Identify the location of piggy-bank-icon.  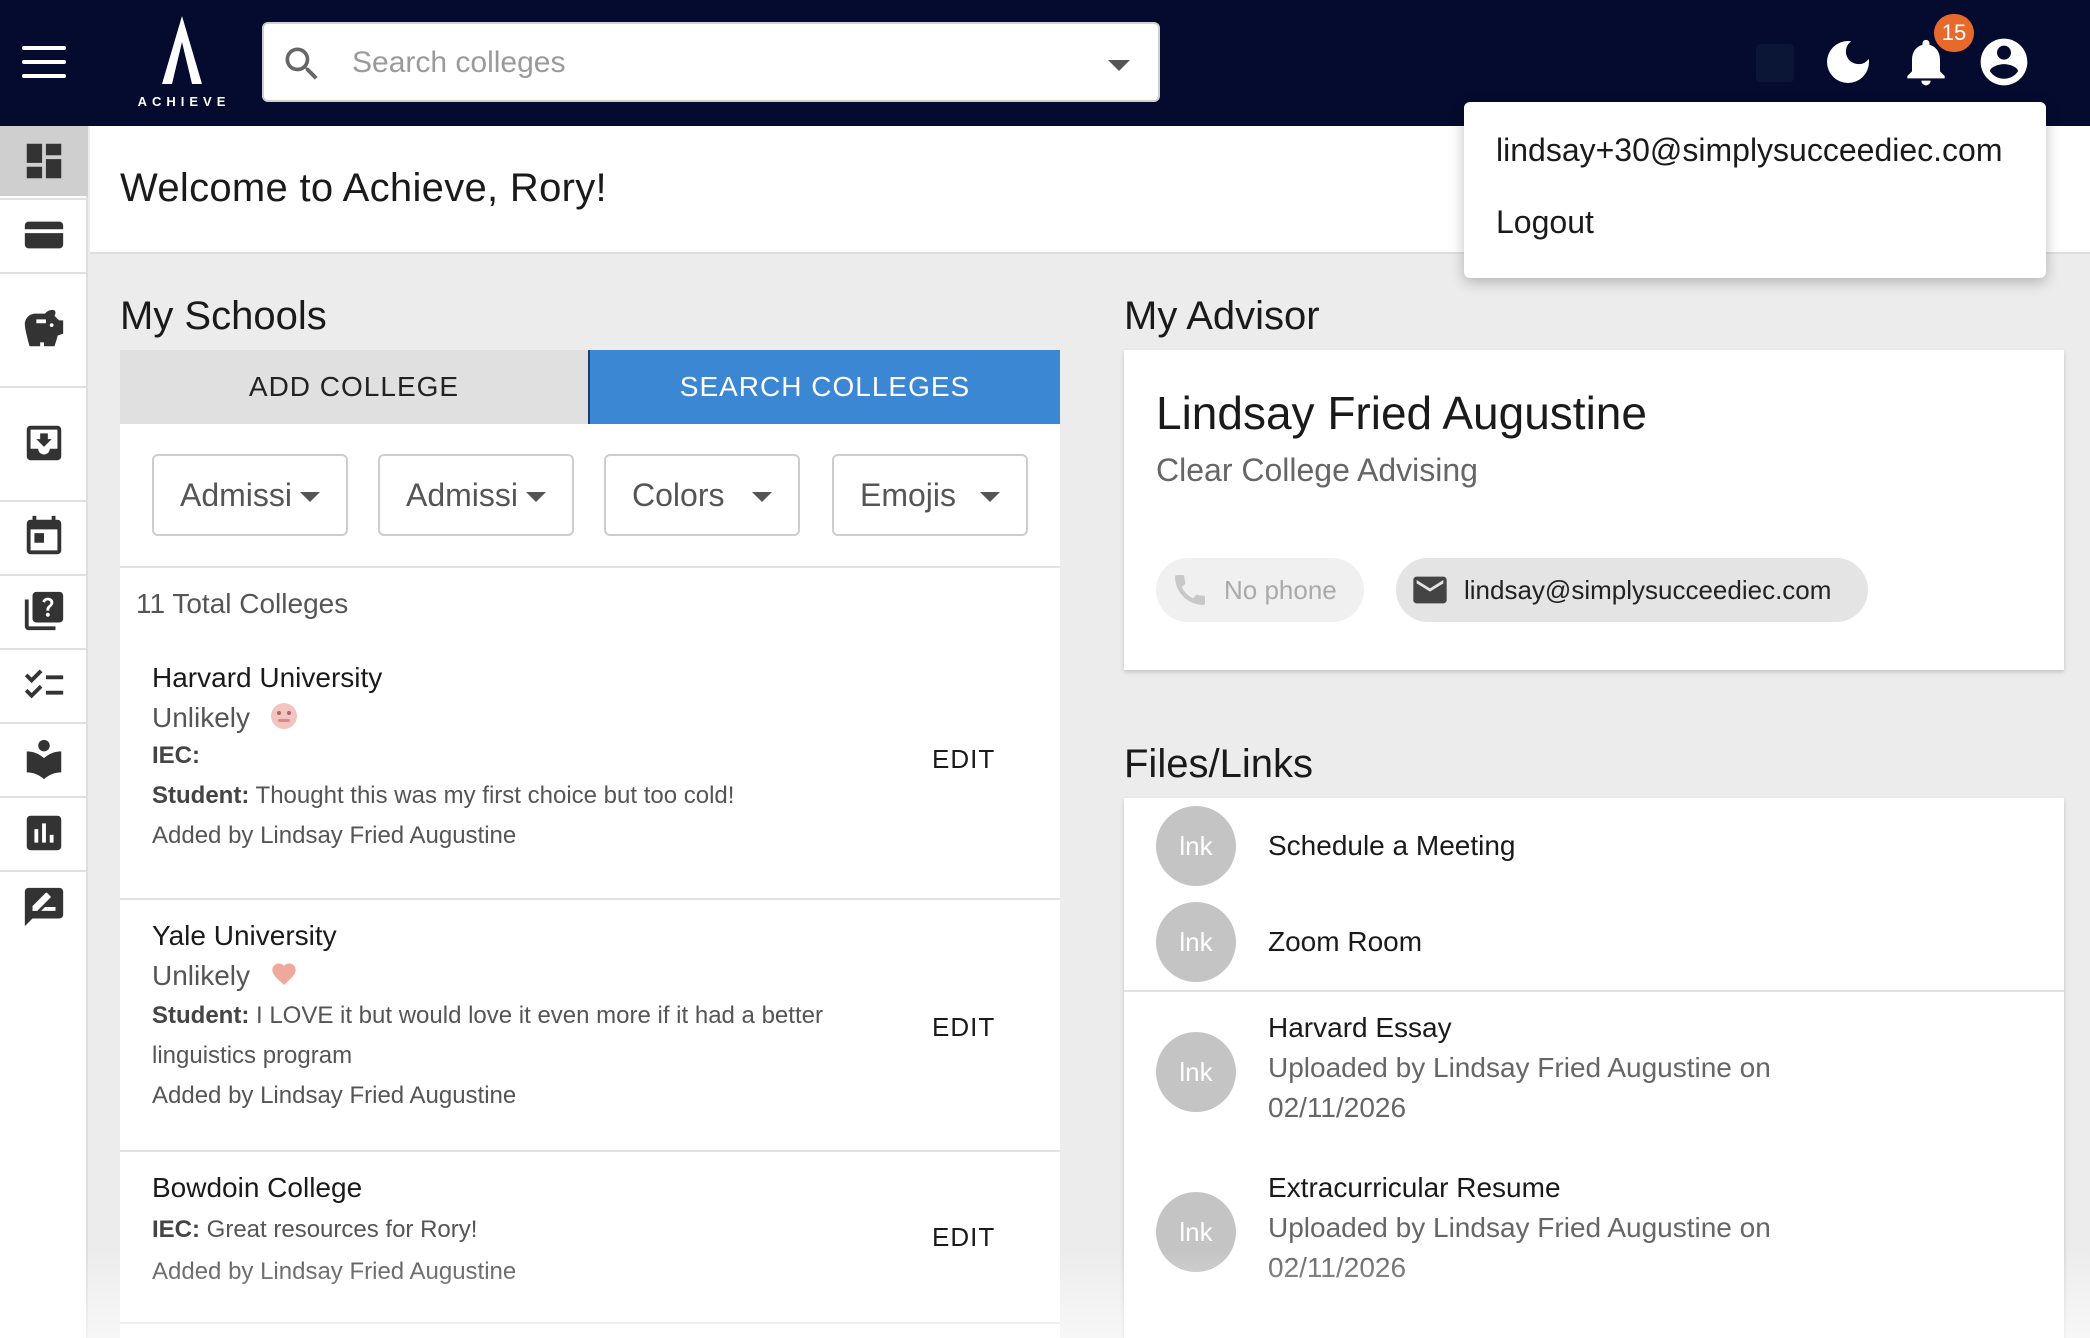
(44, 328).